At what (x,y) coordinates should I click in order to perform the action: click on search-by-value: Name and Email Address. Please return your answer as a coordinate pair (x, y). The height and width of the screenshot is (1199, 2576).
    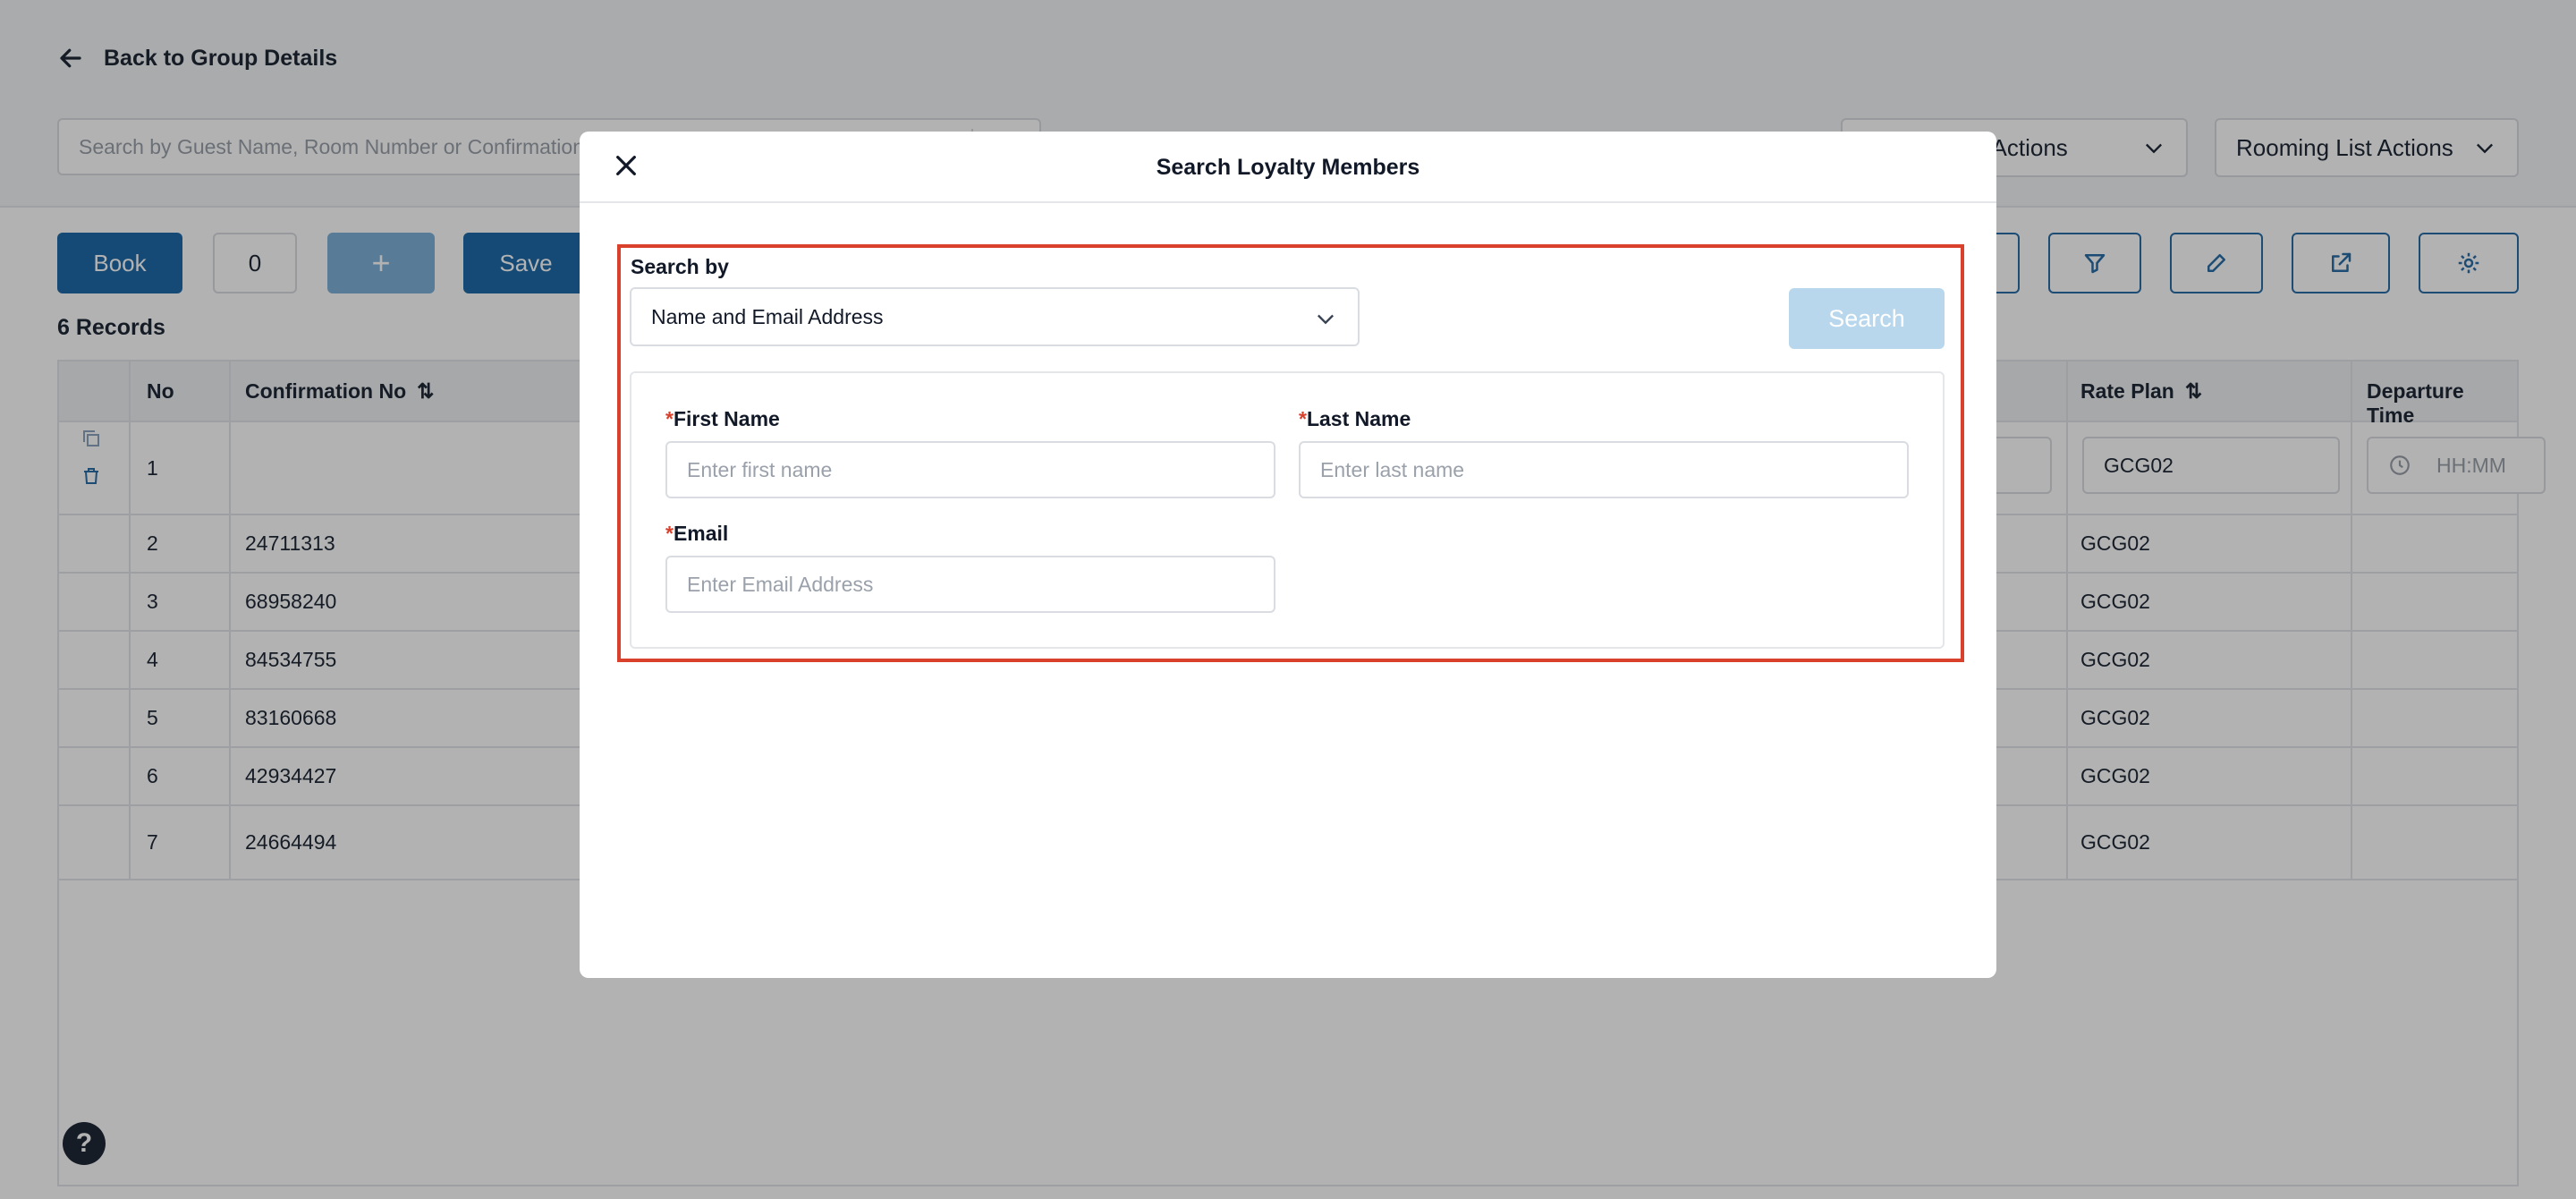
    Looking at the image, I should click on (767, 316).